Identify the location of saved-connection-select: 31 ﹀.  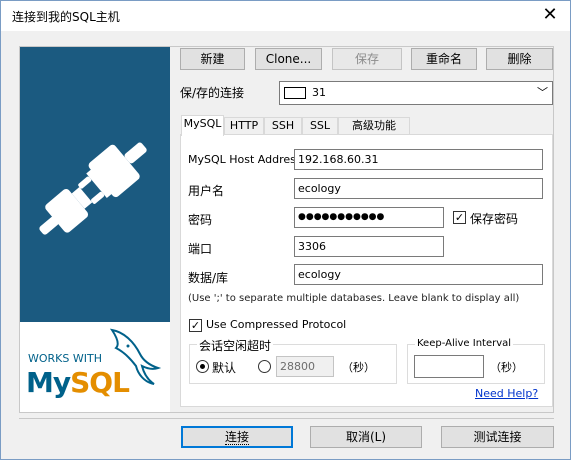
(416, 93).